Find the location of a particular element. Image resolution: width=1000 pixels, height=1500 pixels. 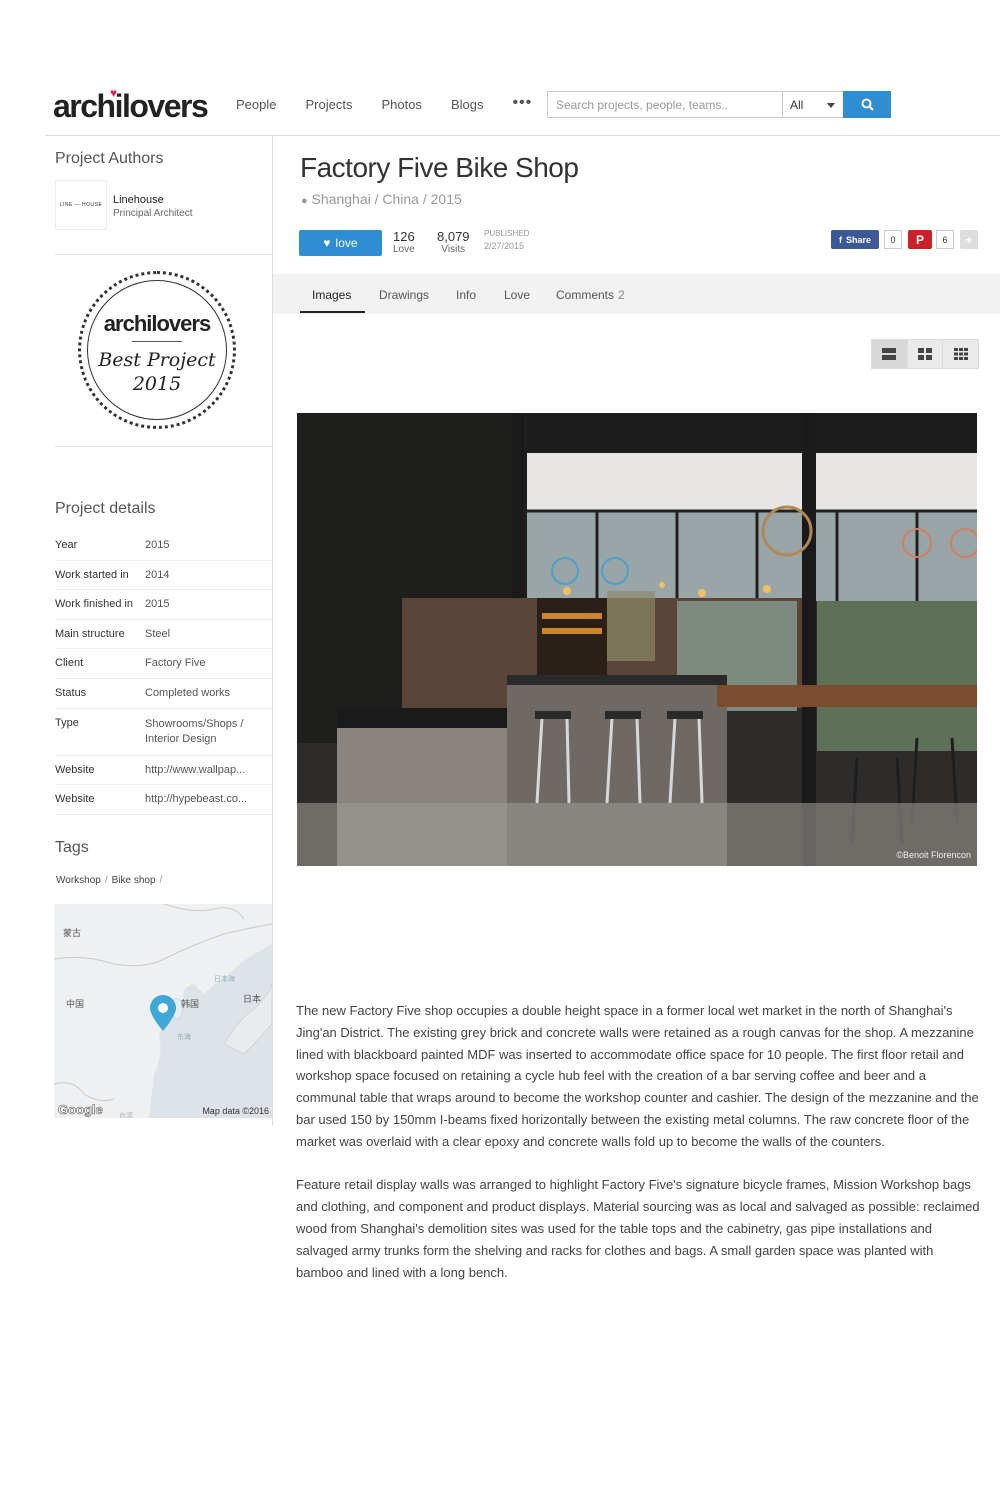

project-location: ● Shanghai / China / 2015 is located at coordinates (381, 199).